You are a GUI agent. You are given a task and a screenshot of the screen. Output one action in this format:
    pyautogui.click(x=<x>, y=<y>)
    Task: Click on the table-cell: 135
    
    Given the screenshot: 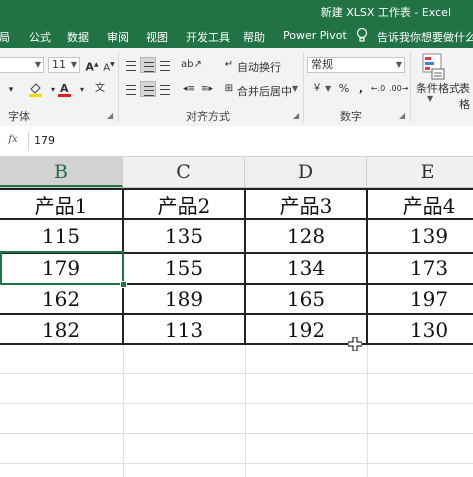 What is the action you would take?
    pyautogui.click(x=184, y=236)
    